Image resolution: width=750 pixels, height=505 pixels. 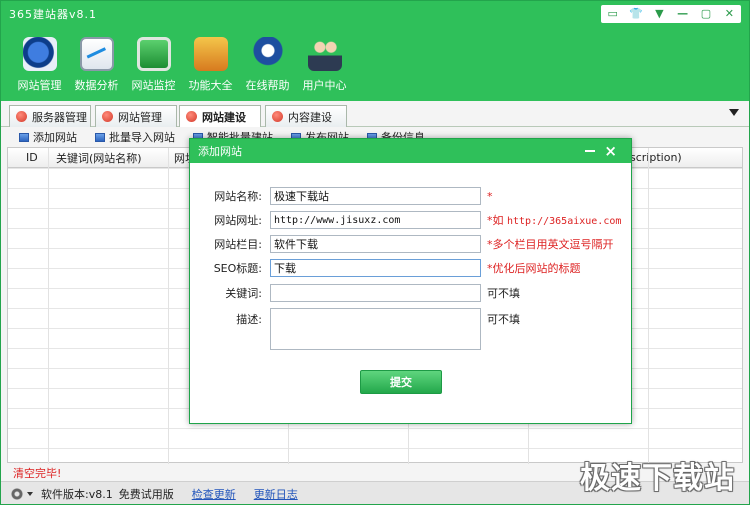 What do you see at coordinates (238, 244) in the screenshot?
I see `field-label: 网站栏目:` at bounding box center [238, 244].